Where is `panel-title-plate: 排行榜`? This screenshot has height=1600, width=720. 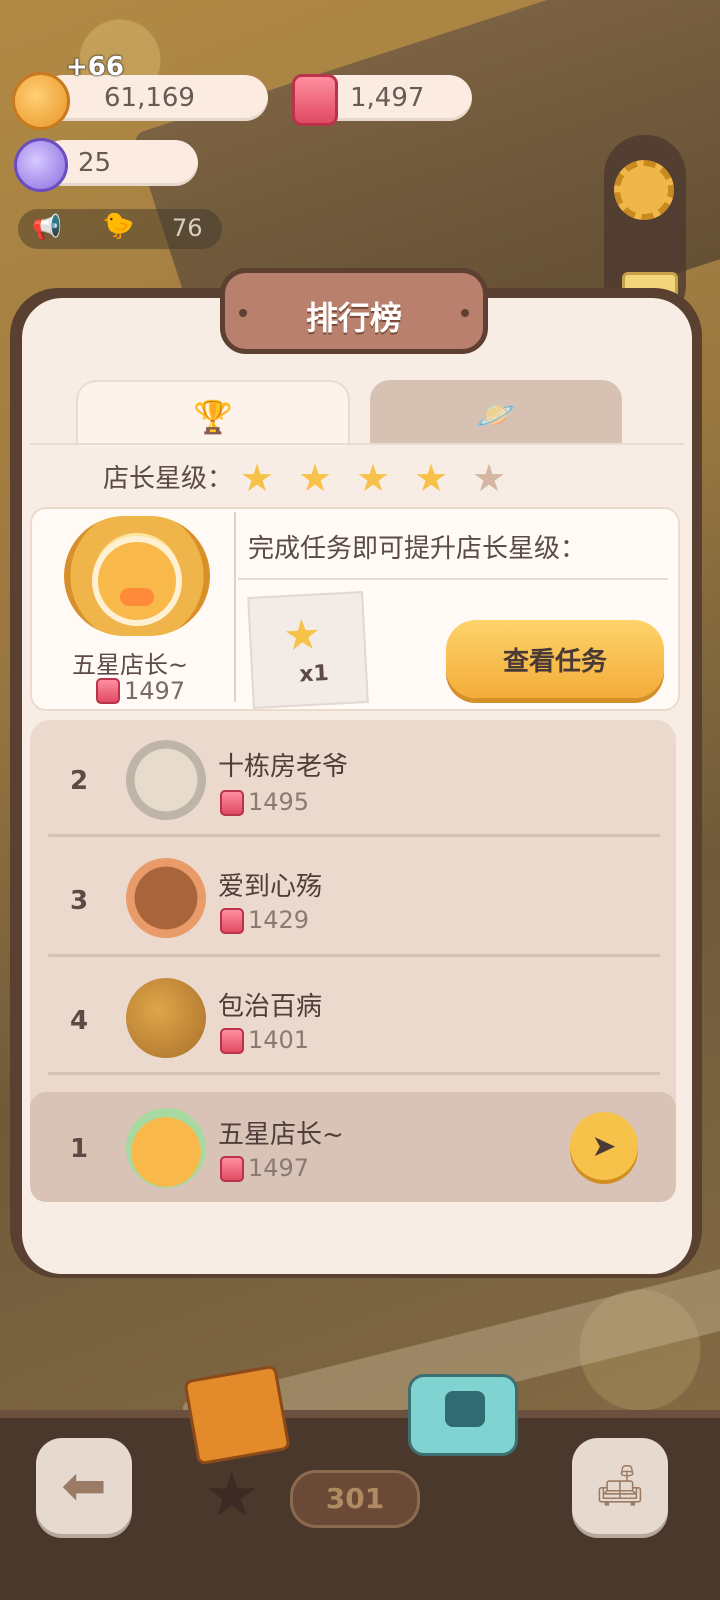 panel-title-plate: 排行榜 is located at coordinates (354, 311).